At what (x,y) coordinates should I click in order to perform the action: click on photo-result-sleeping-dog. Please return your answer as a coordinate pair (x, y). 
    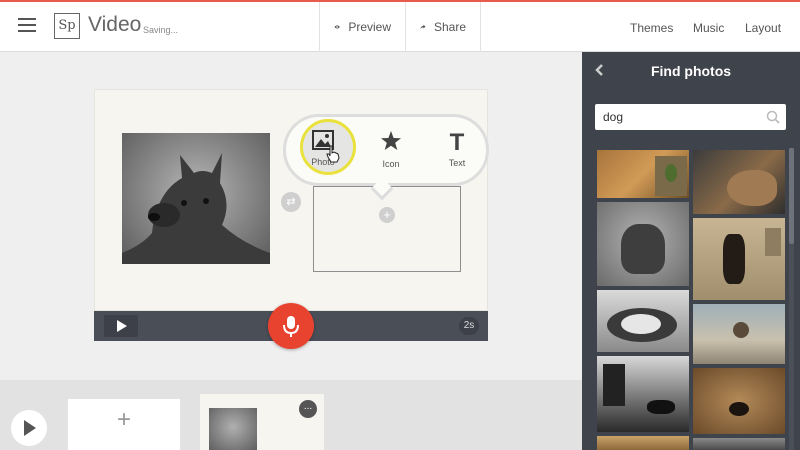
    Looking at the image, I should click on (643, 321).